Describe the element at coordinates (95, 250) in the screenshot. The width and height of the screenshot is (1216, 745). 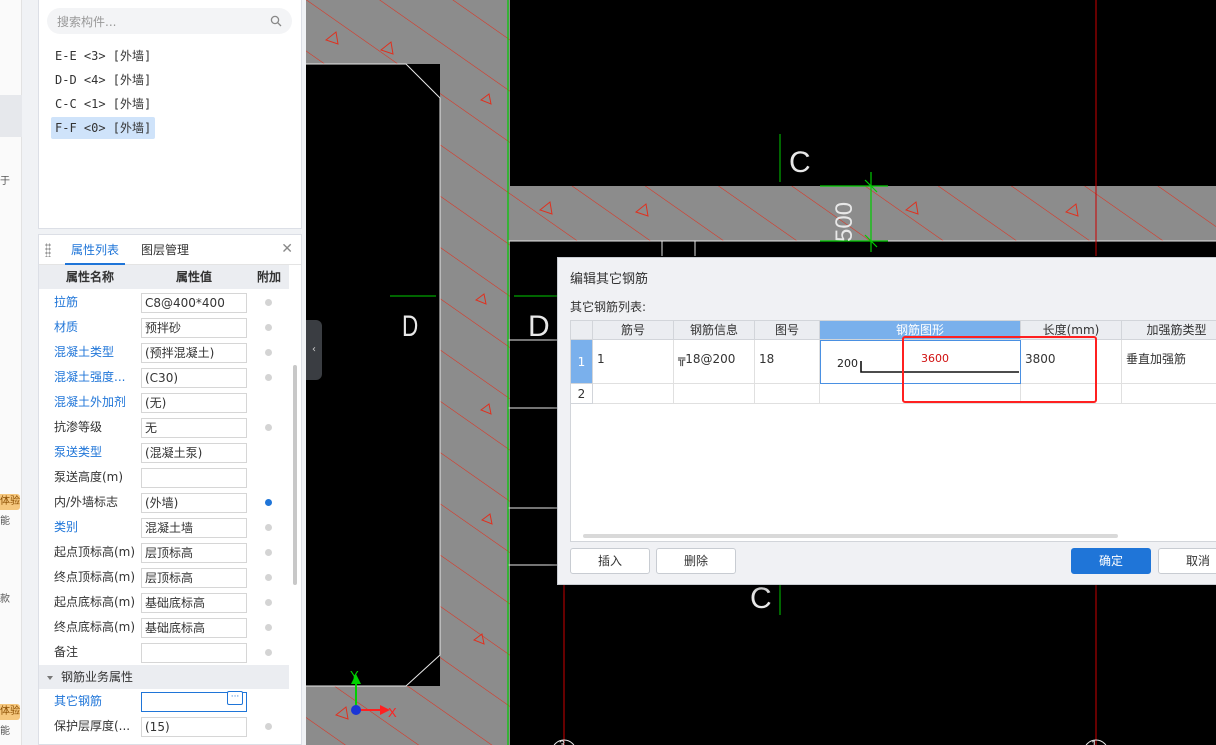
I see `tab-property-list: 属性列表` at that location.